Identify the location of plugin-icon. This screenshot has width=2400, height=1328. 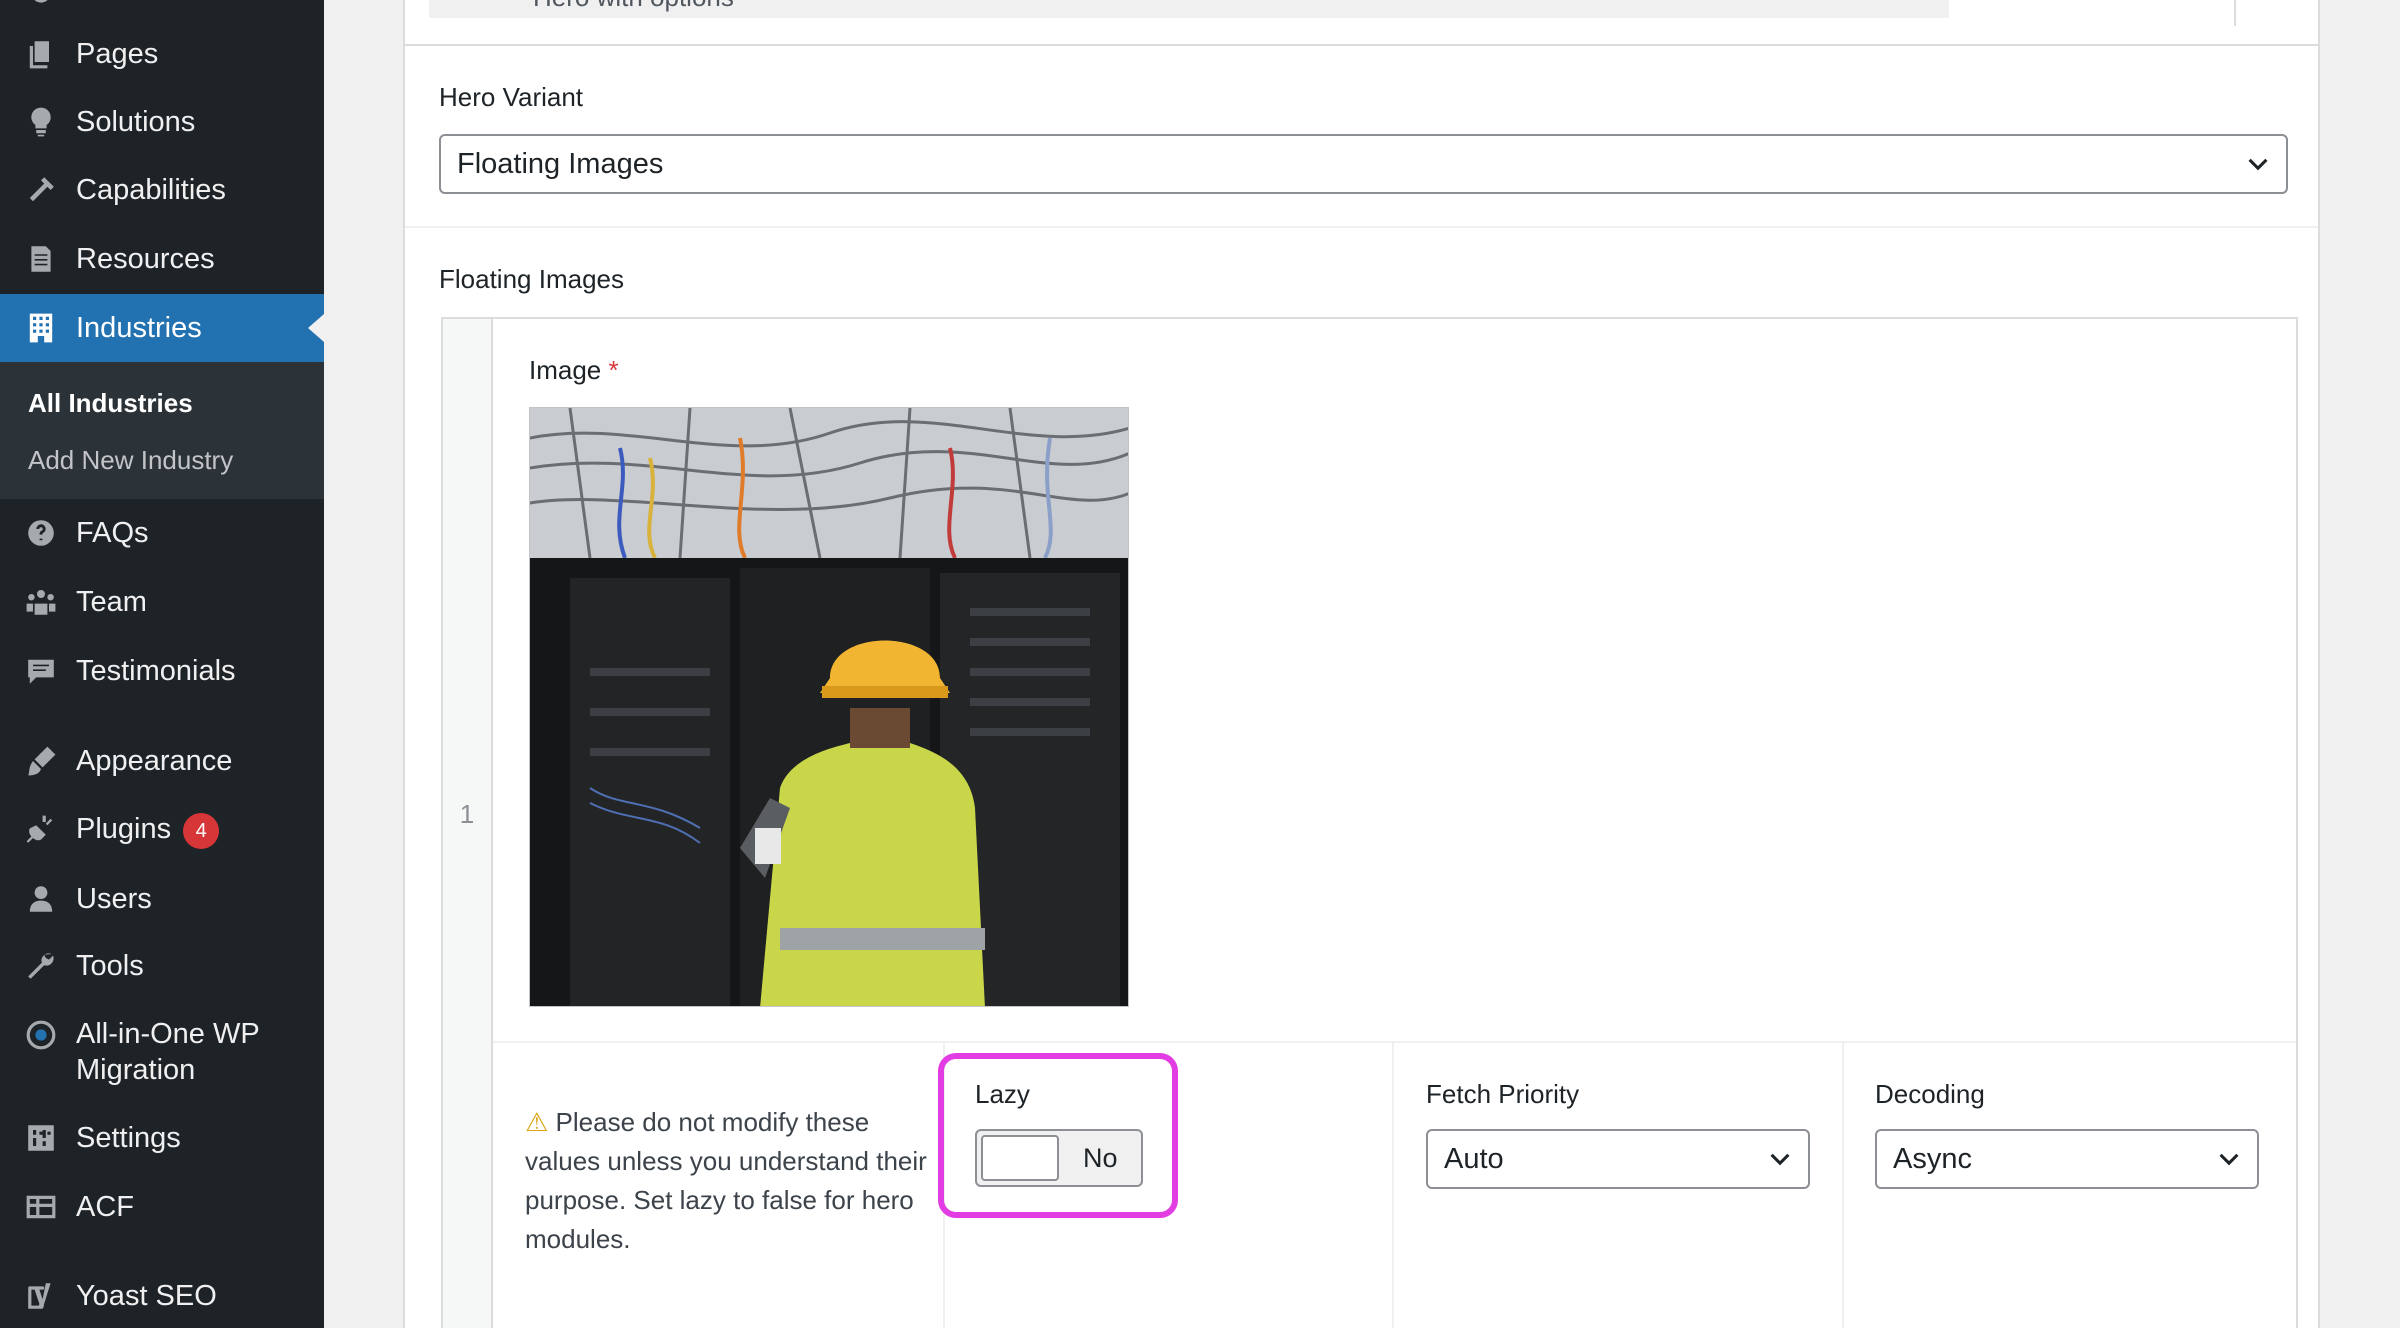
(41, 830).